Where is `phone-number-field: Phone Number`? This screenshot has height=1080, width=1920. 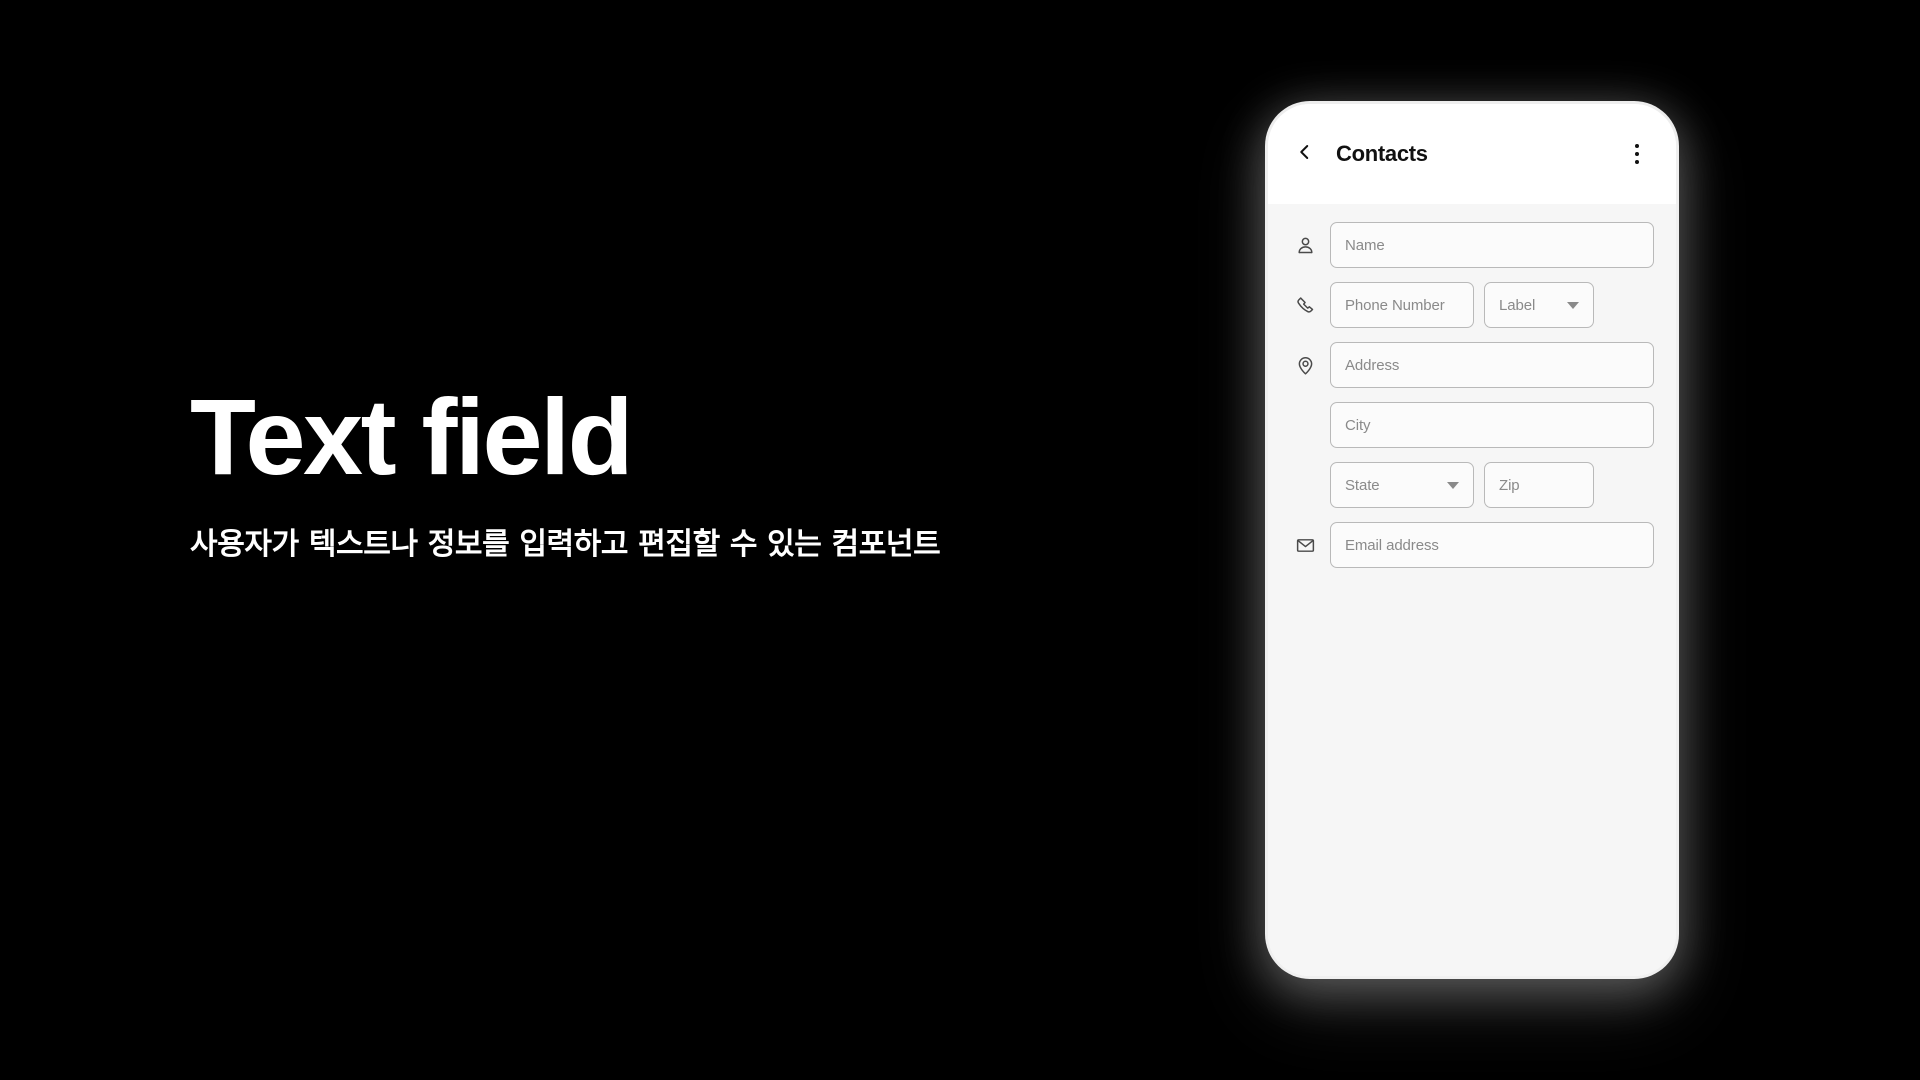
phone-number-field: Phone Number is located at coordinates (1402, 305).